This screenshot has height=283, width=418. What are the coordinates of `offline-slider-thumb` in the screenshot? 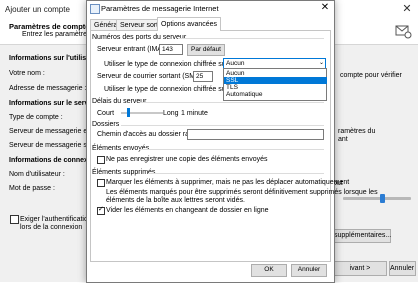 It's located at (382, 198).